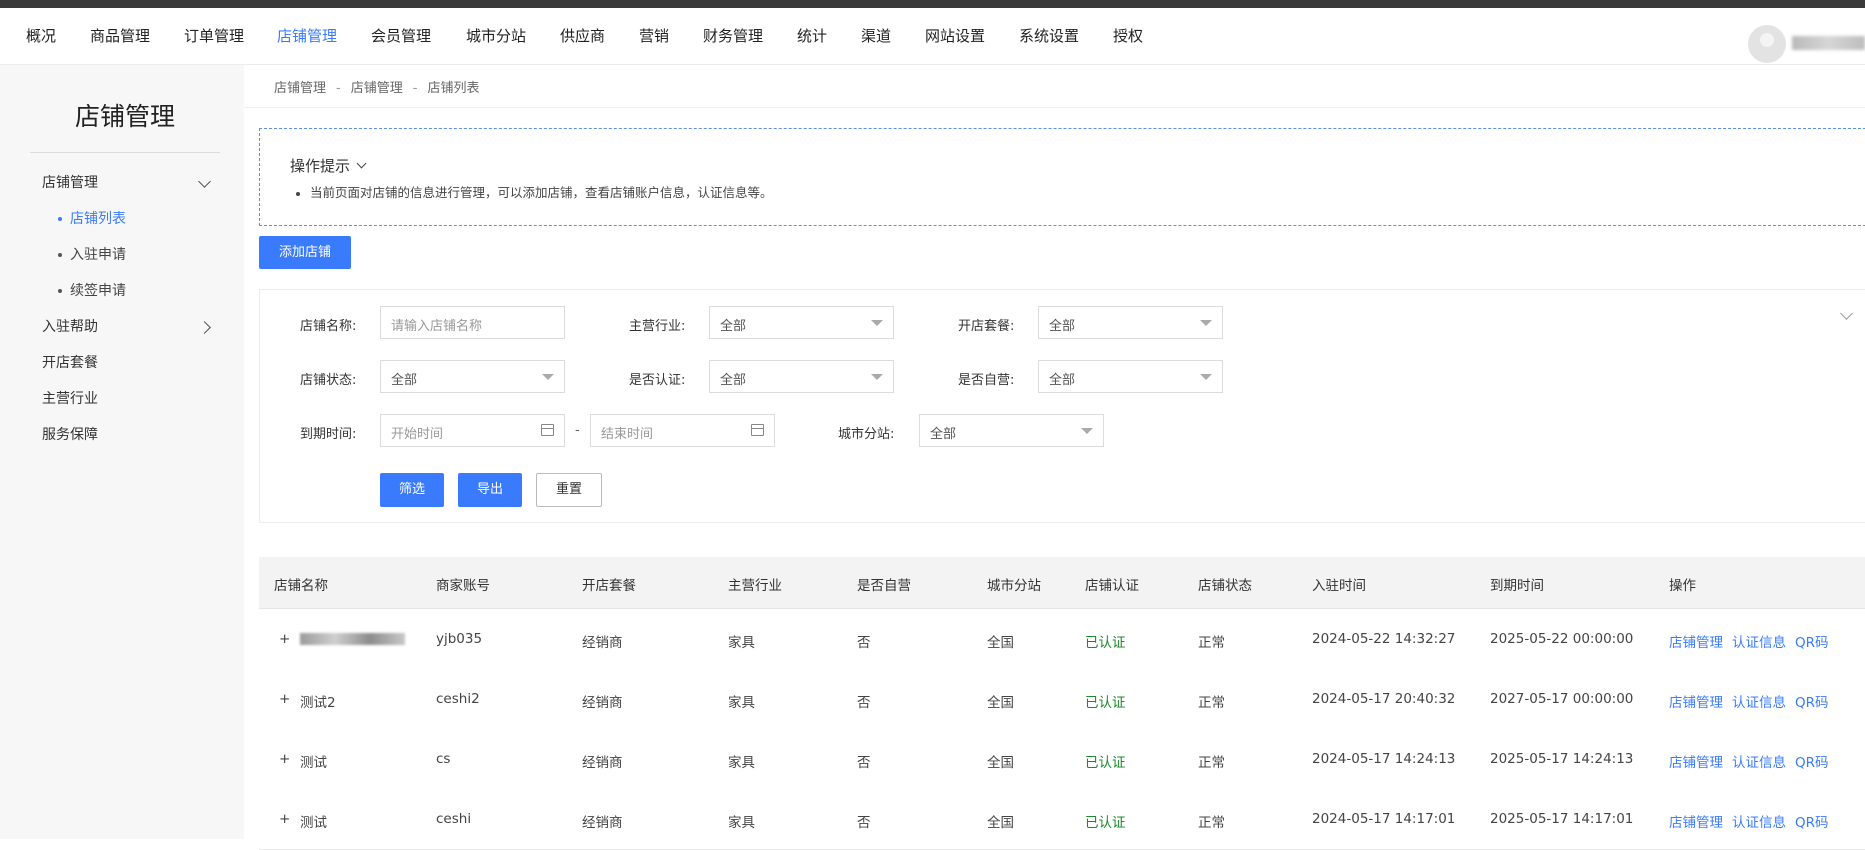  Describe the element at coordinates (986, 326) in the screenshot. I see `filter-label-package: 开店套餐:` at that location.